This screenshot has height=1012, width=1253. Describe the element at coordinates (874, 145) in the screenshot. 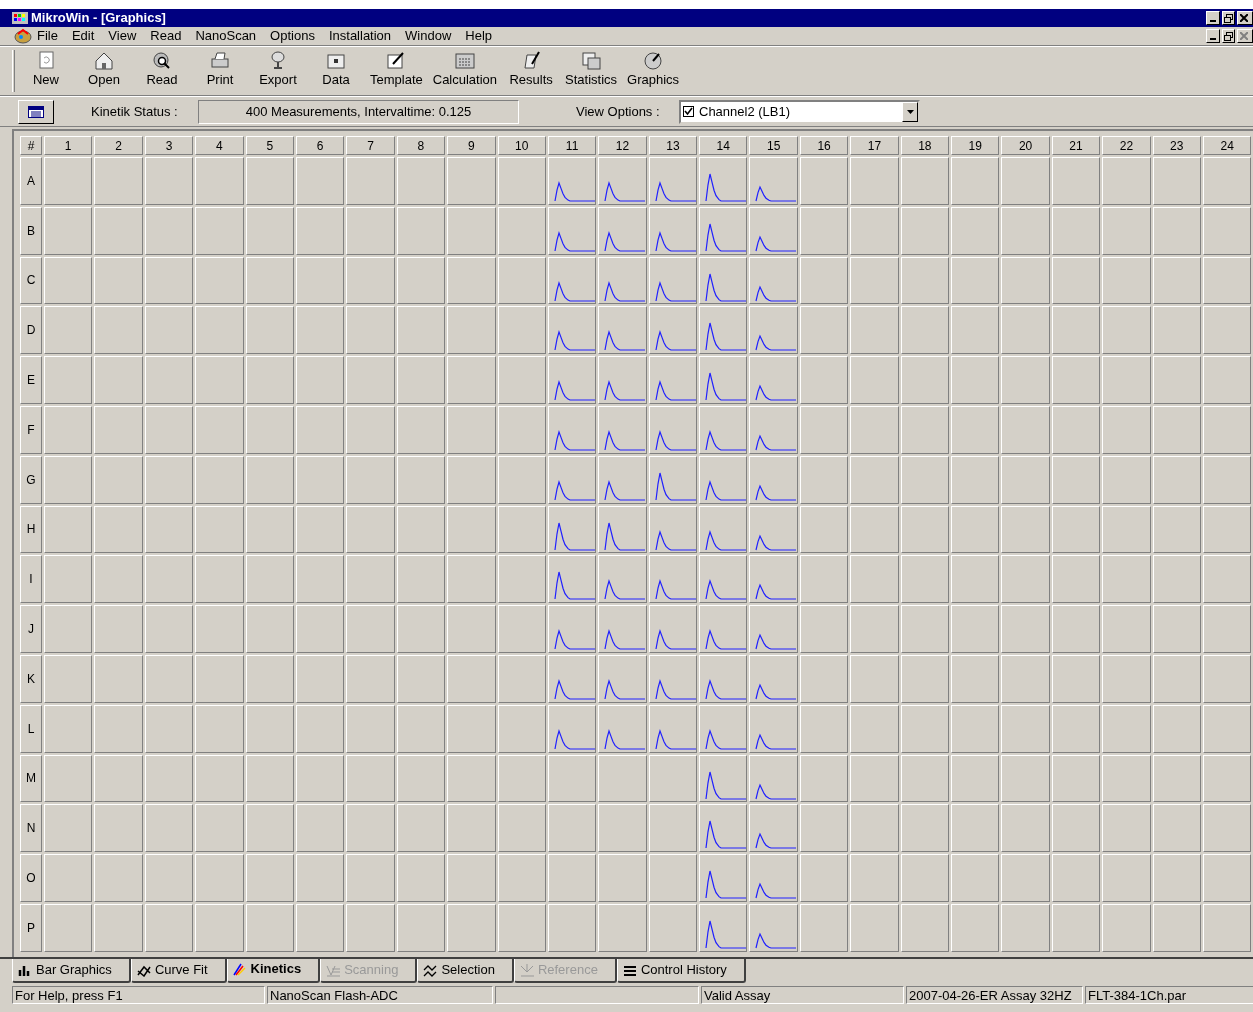

I see `column-header: 17` at that location.